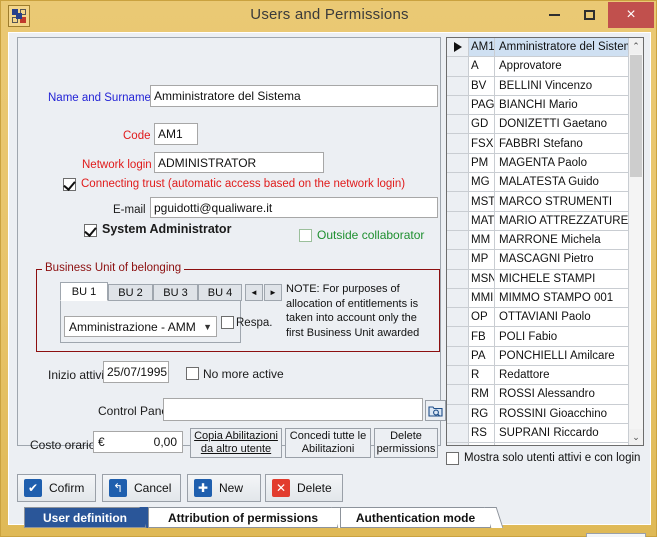 Image resolution: width=657 pixels, height=537 pixels. What do you see at coordinates (328, 436) in the screenshot?
I see `grant-all-line1: Concedi tutte le` at bounding box center [328, 436].